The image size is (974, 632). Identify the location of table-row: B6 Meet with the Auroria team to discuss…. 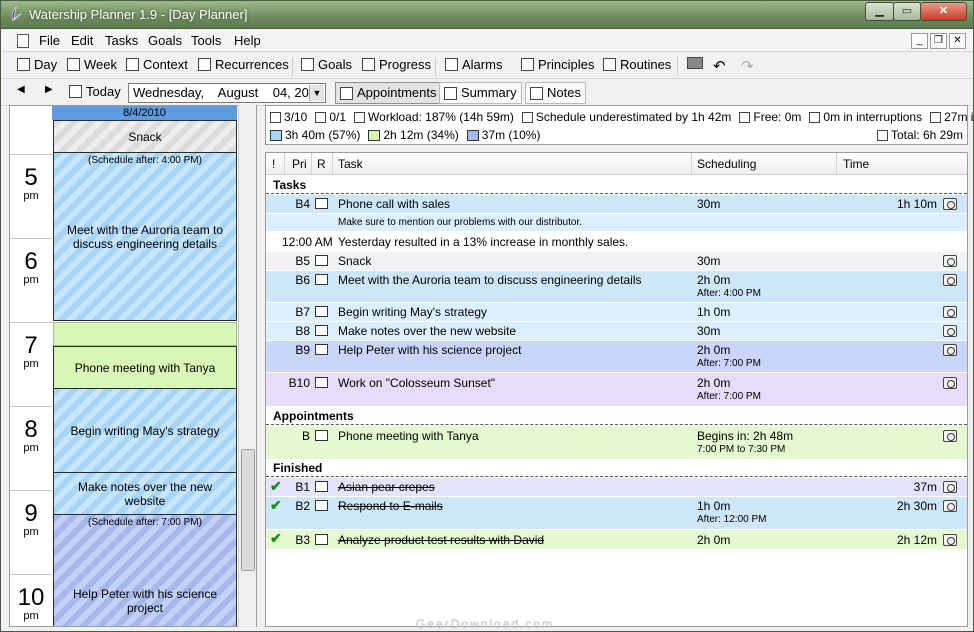
(616, 287).